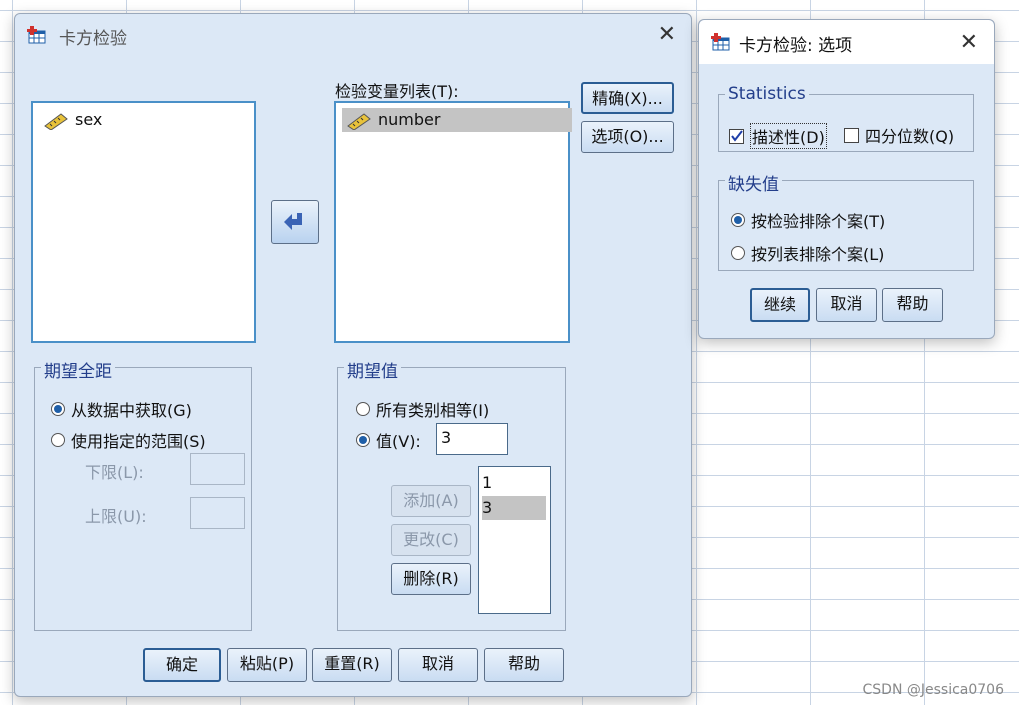 The width and height of the screenshot is (1019, 705). Describe the element at coordinates (933, 690) in the screenshot. I see `watermark: CSDN @Jessica0706` at that location.